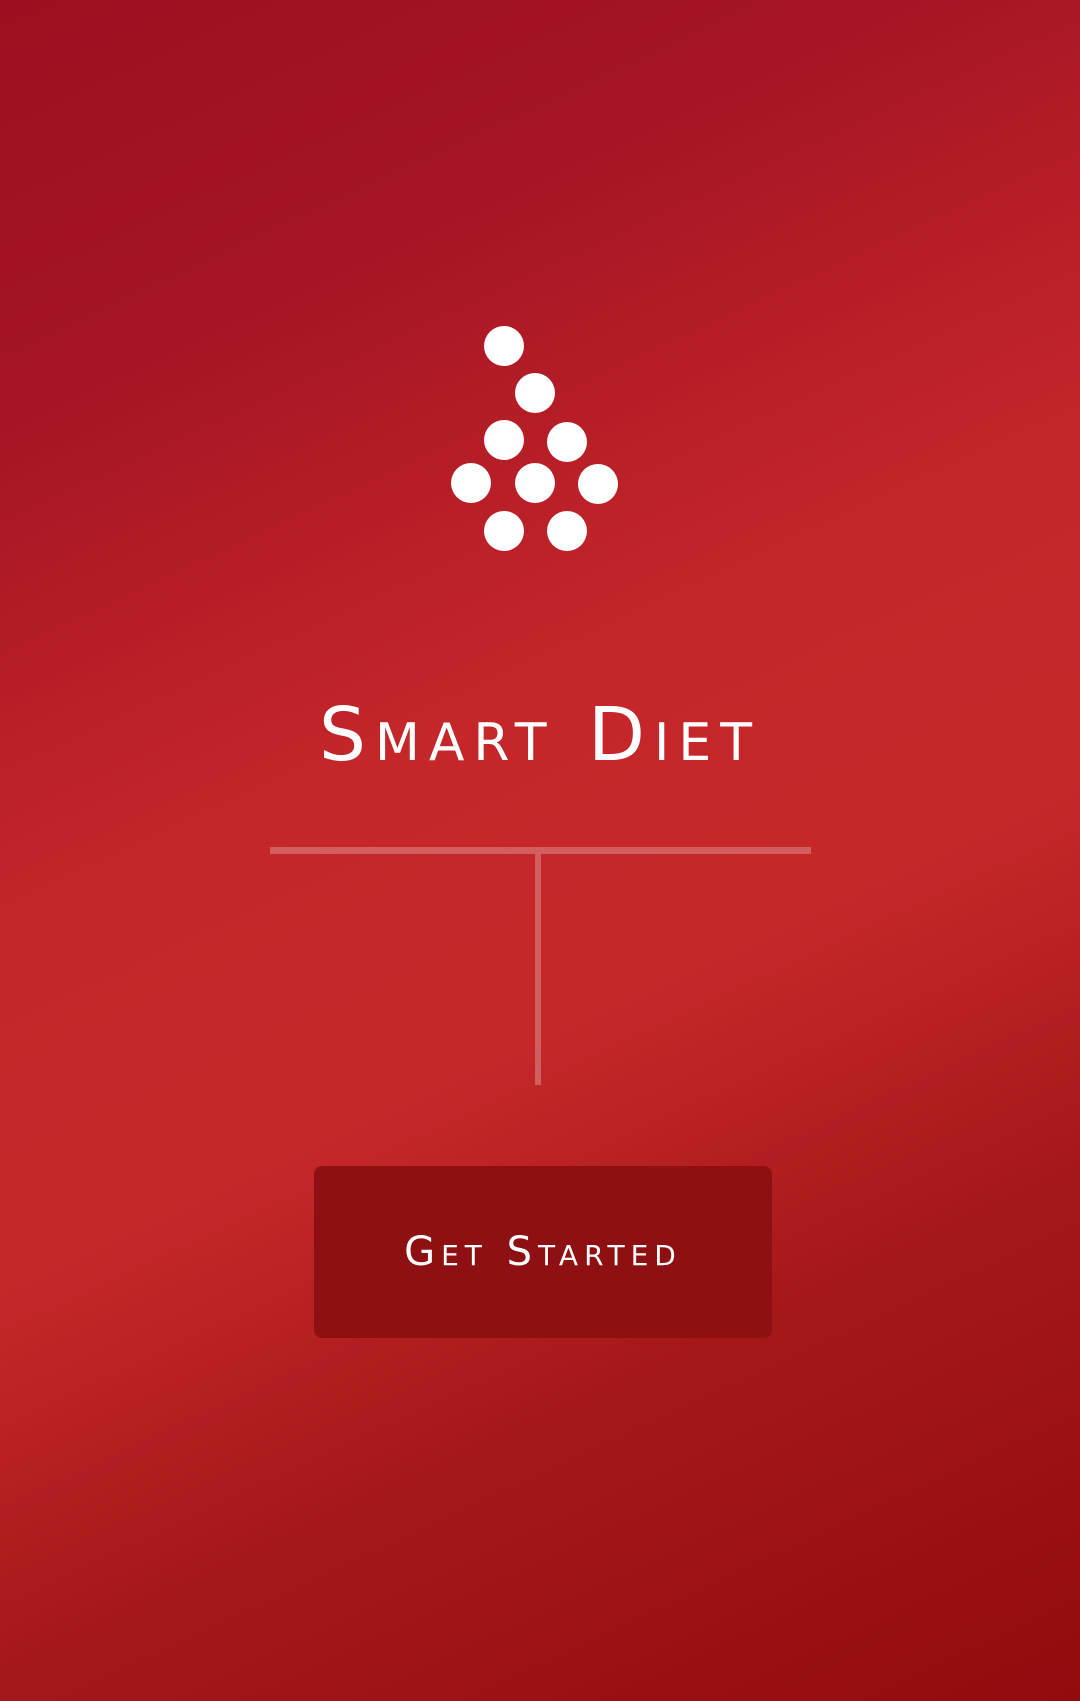 Image resolution: width=1080 pixels, height=1701 pixels. I want to click on horizontal-divider, so click(540, 850).